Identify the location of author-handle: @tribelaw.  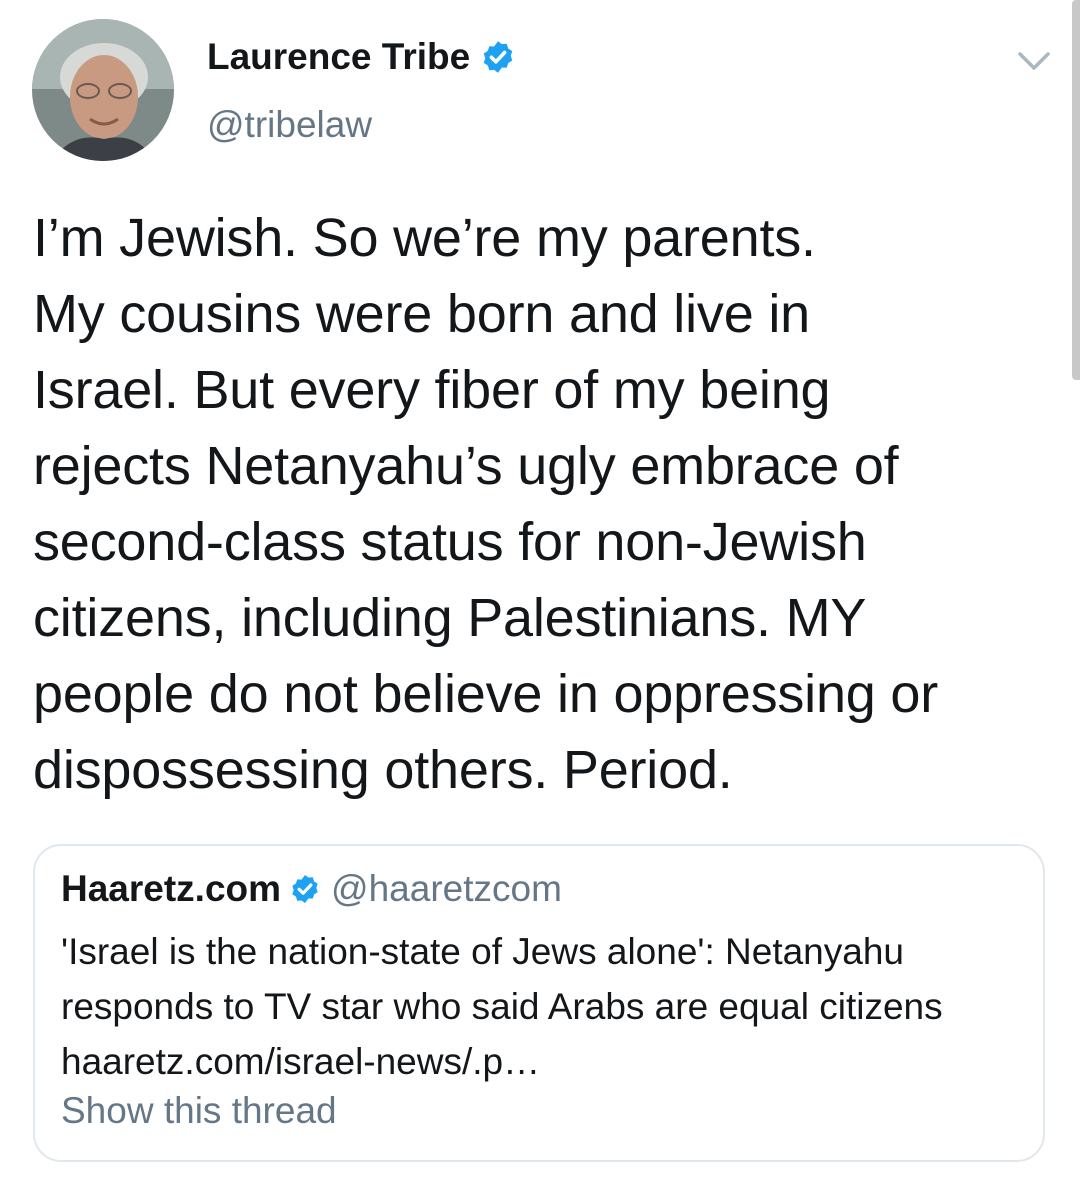
(289, 125).